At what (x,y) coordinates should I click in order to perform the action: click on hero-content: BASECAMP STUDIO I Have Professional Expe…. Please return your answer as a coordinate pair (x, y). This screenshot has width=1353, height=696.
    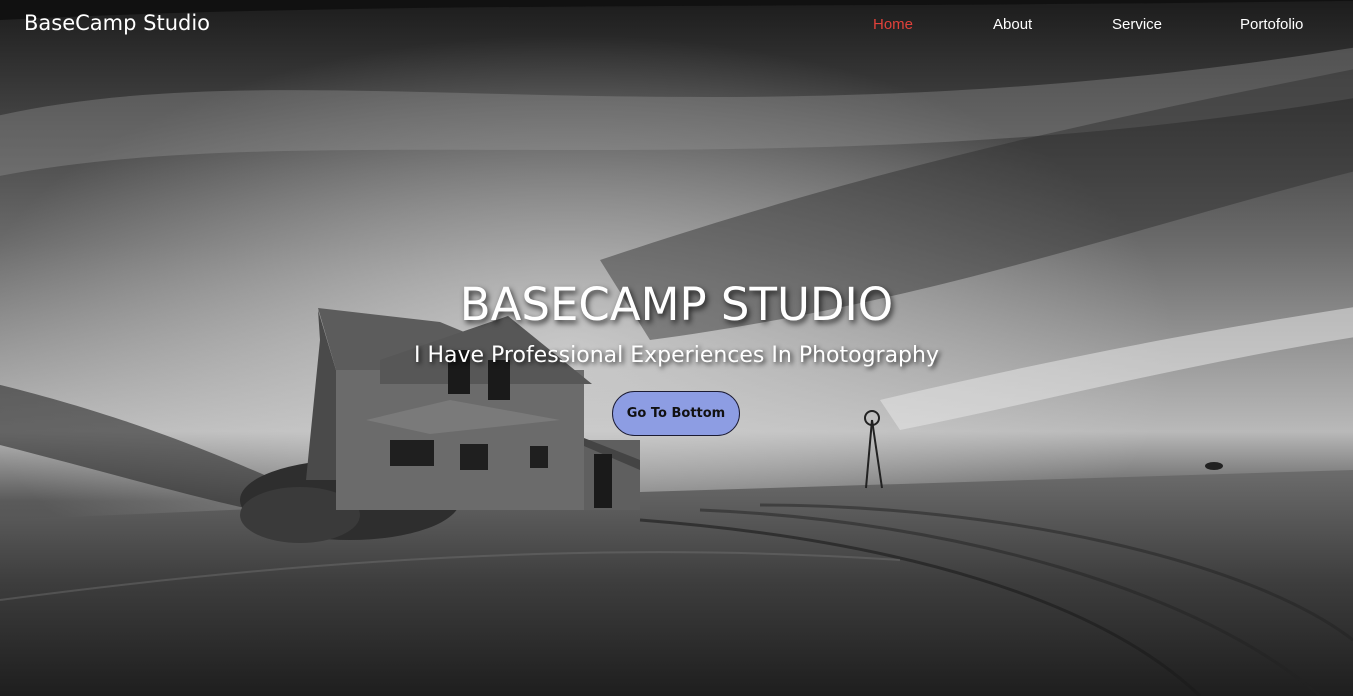
    Looking at the image, I should click on (676, 323).